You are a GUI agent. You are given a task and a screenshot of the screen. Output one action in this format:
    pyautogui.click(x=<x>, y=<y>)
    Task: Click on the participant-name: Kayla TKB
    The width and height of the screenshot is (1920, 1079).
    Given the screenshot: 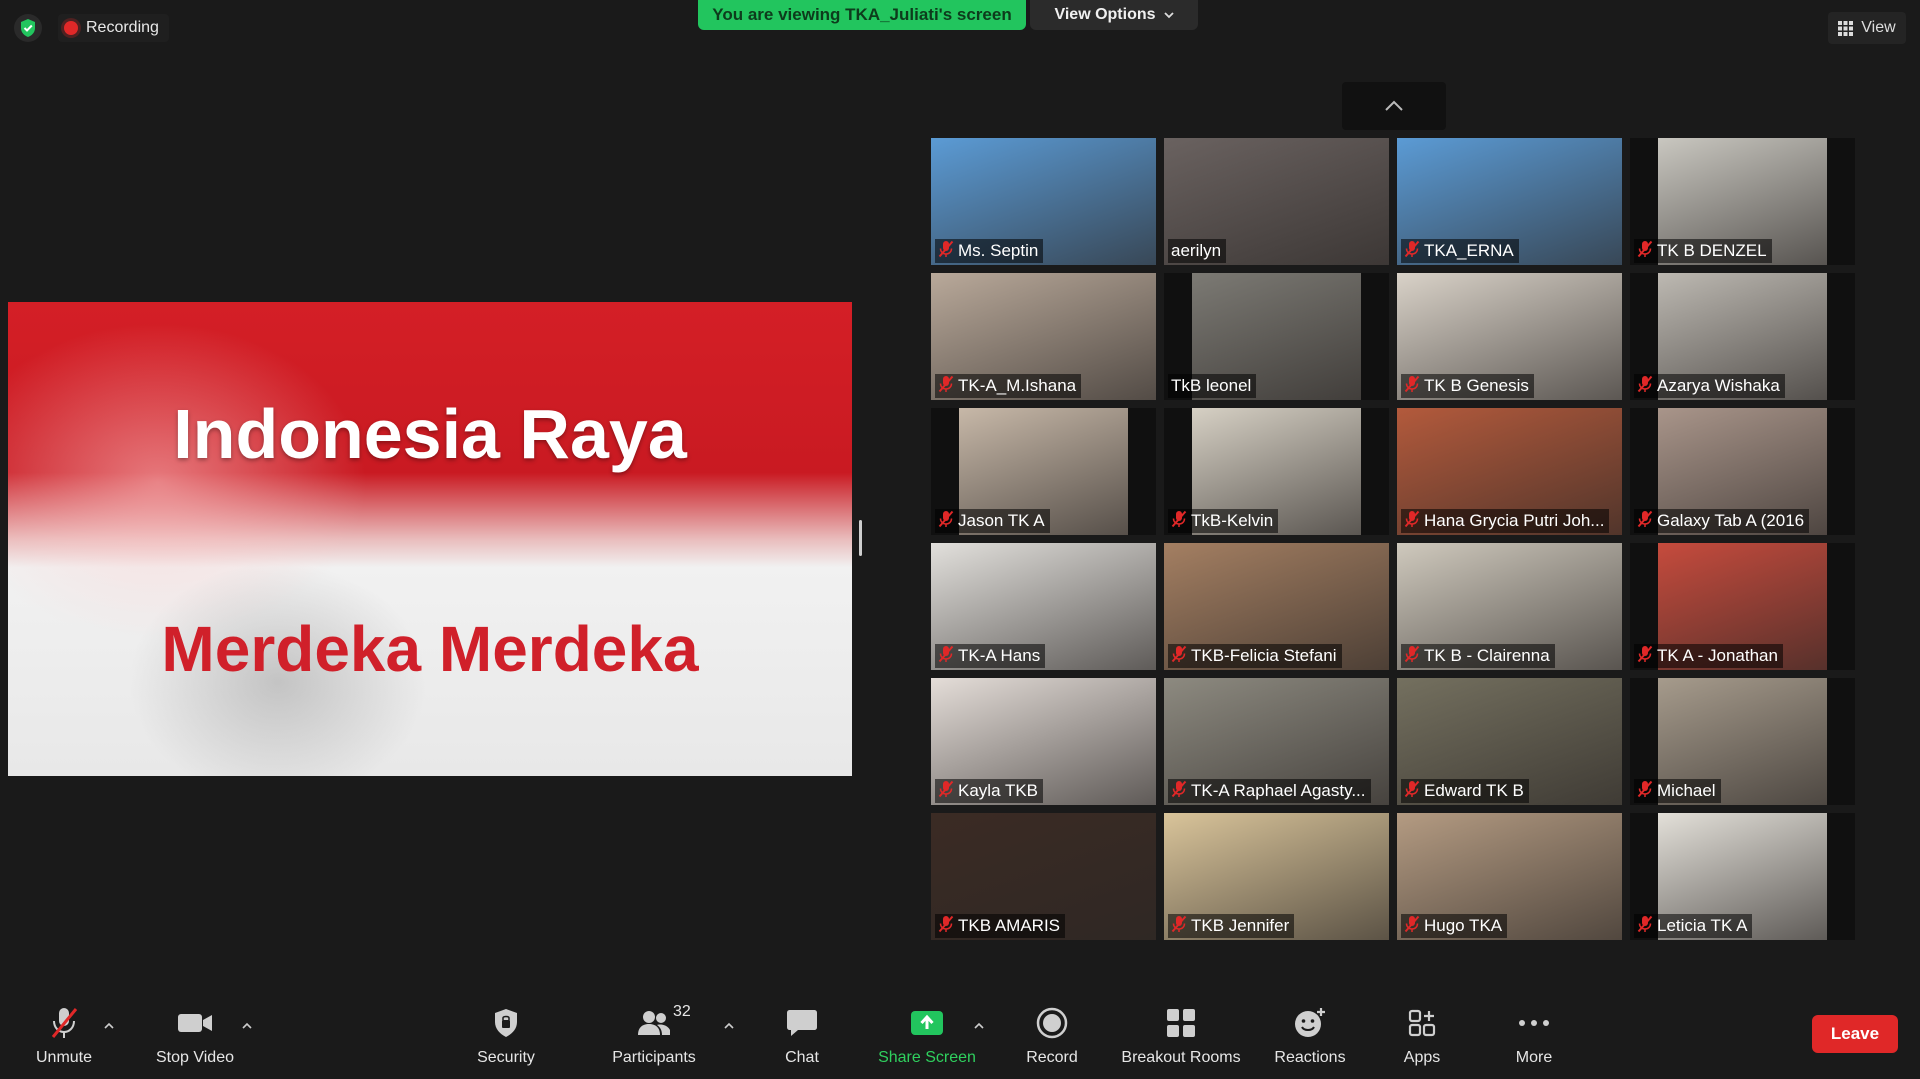 What is the action you would take?
    pyautogui.click(x=998, y=790)
    